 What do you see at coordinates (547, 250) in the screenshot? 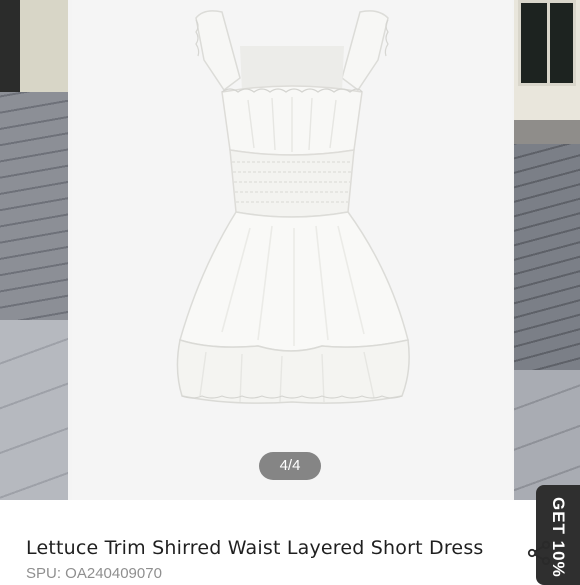
I see `next-slide-image` at bounding box center [547, 250].